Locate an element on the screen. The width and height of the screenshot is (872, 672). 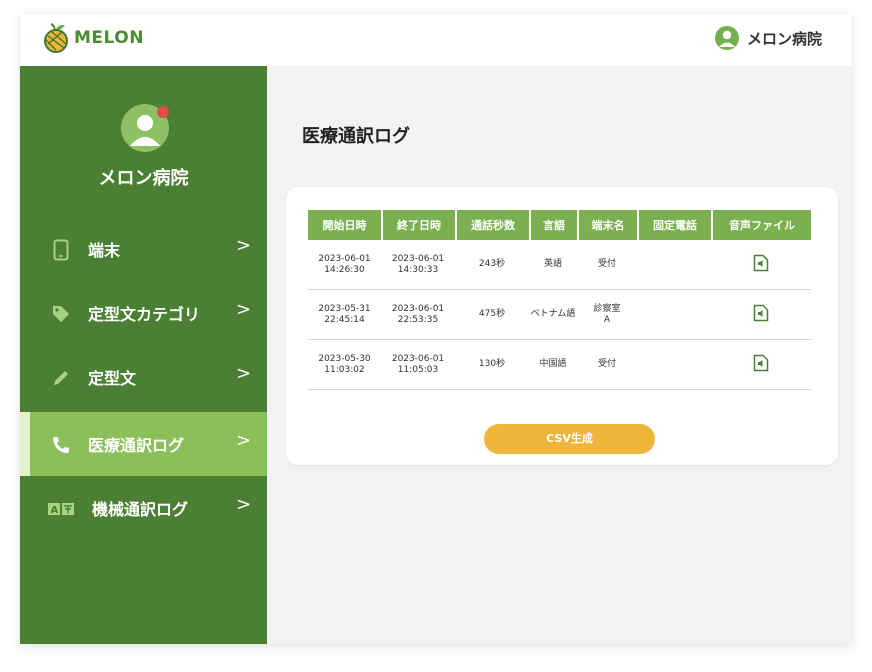
sidebar-item-label: 定型文 is located at coordinates (112, 378).